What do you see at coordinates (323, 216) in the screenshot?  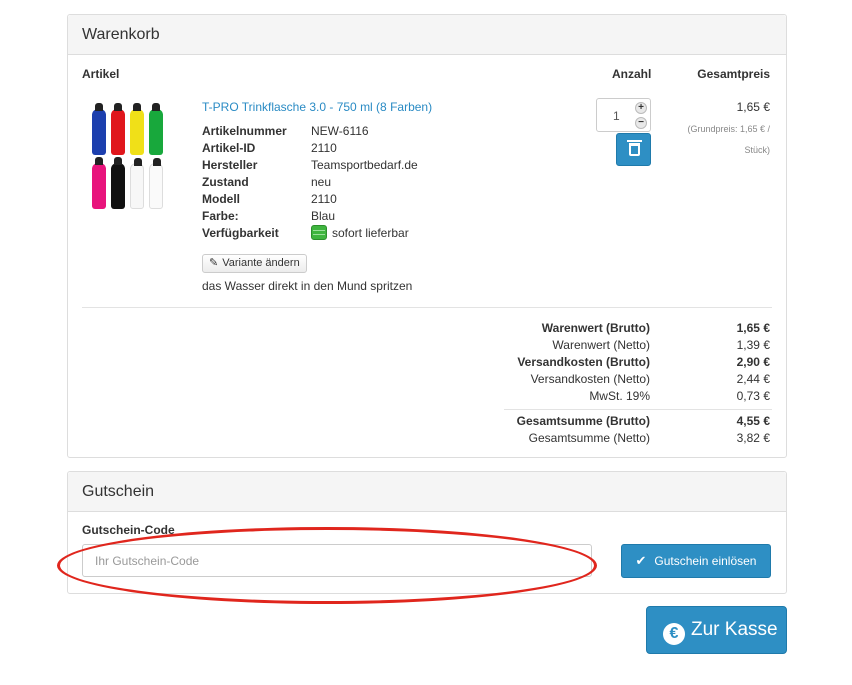 I see `spec-value: Blau` at bounding box center [323, 216].